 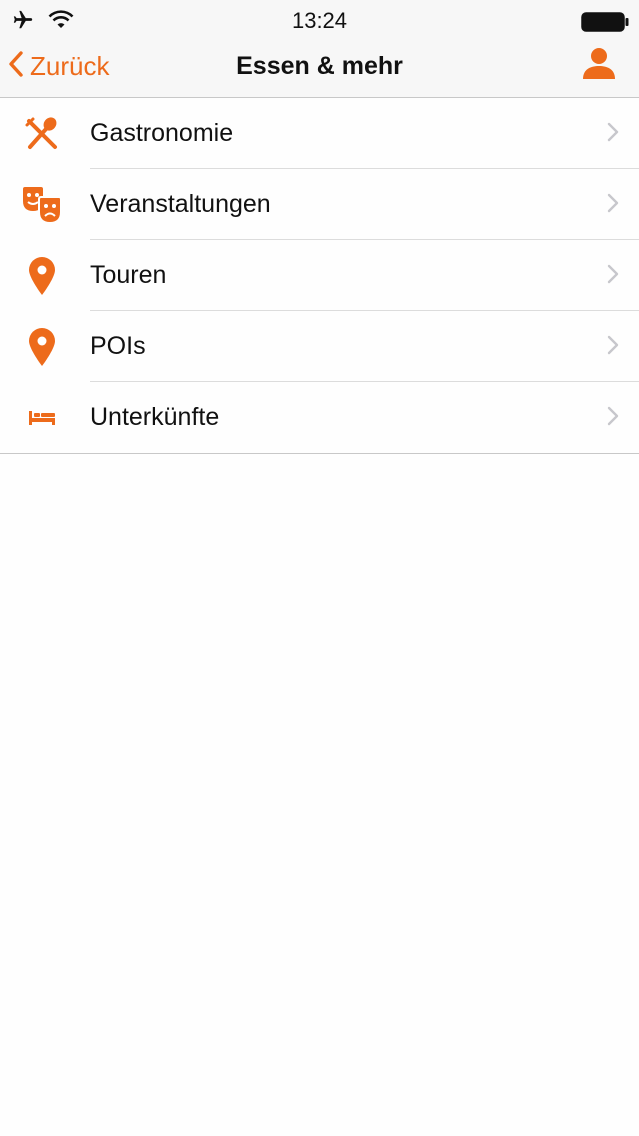 What do you see at coordinates (118, 346) in the screenshot?
I see `list-item-label: POIs` at bounding box center [118, 346].